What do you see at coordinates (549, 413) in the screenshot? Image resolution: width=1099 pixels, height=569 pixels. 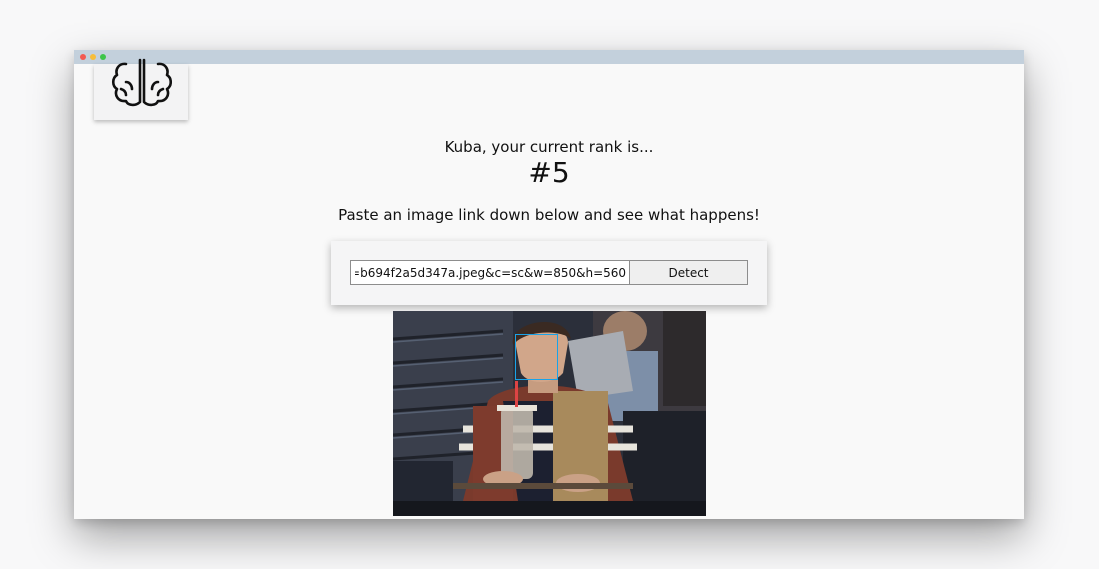 I see `result-image` at bounding box center [549, 413].